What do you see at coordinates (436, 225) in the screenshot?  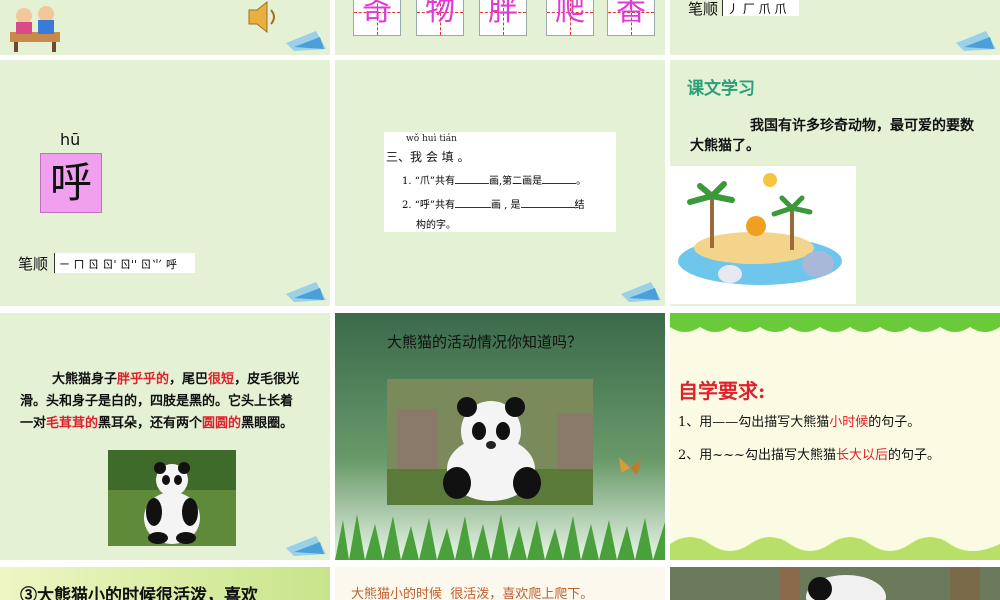 I see `question-2-continued: 构的字。` at bounding box center [436, 225].